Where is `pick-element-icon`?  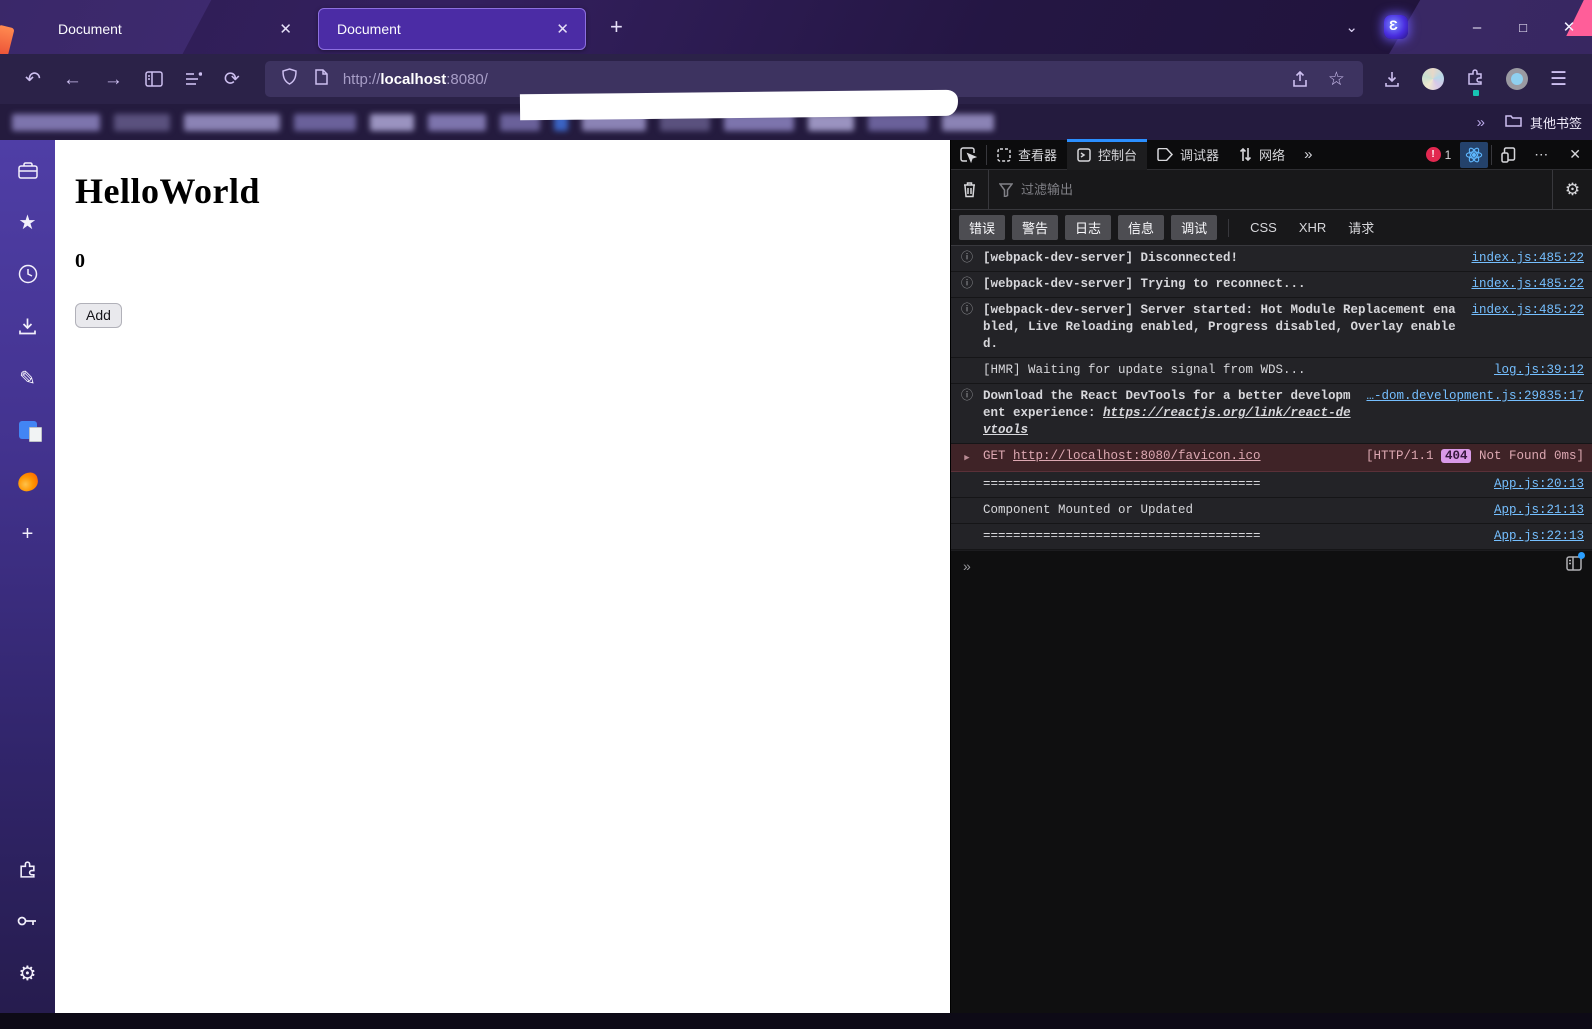
pick-element-icon is located at coordinates (968, 155).